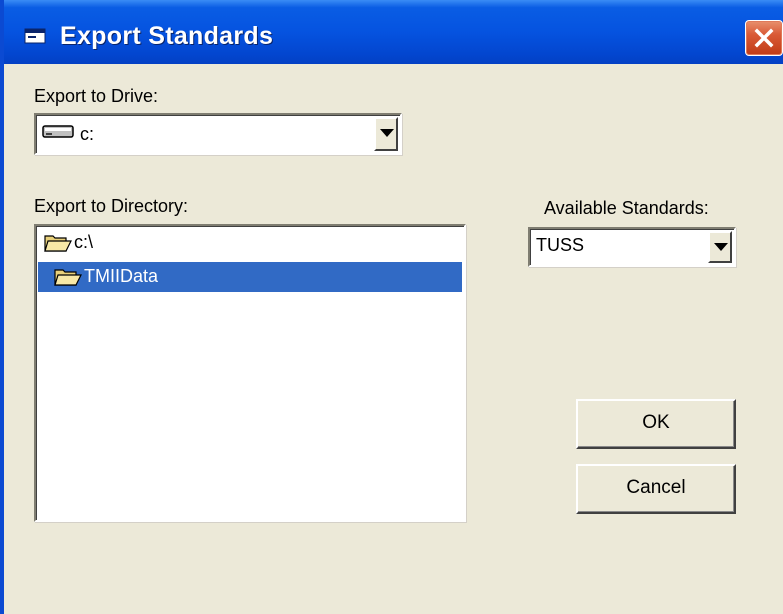  What do you see at coordinates (720, 247) in the screenshot?
I see `standards-dropdown-button` at bounding box center [720, 247].